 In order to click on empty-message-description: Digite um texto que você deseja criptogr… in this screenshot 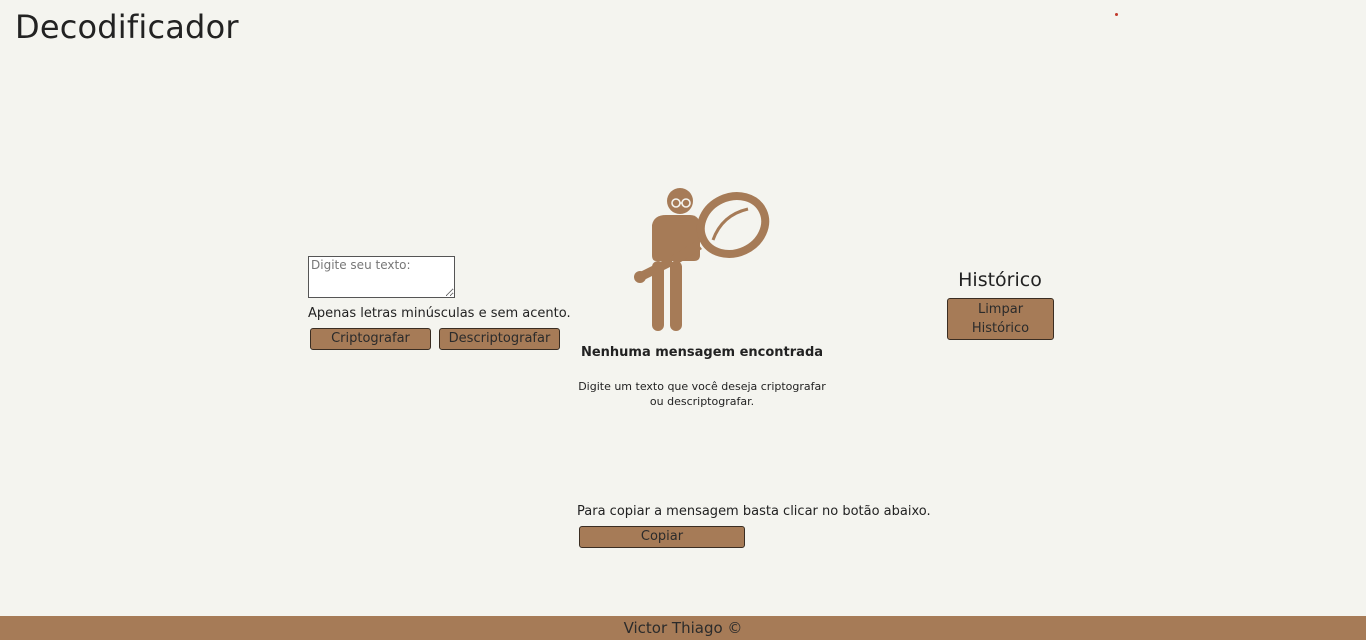, I will do `click(702, 394)`.